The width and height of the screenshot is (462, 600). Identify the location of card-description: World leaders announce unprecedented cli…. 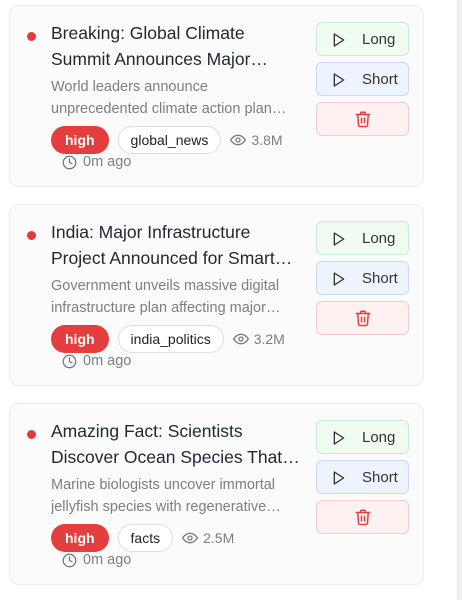
(161, 98).